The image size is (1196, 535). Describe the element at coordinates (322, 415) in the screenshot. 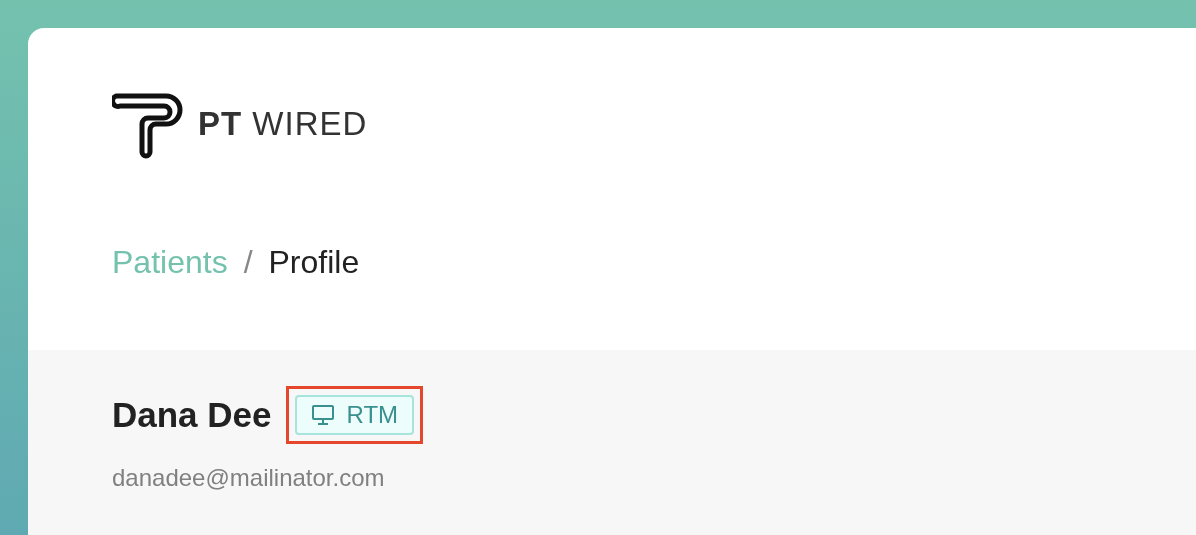

I see `monitor-icon` at that location.